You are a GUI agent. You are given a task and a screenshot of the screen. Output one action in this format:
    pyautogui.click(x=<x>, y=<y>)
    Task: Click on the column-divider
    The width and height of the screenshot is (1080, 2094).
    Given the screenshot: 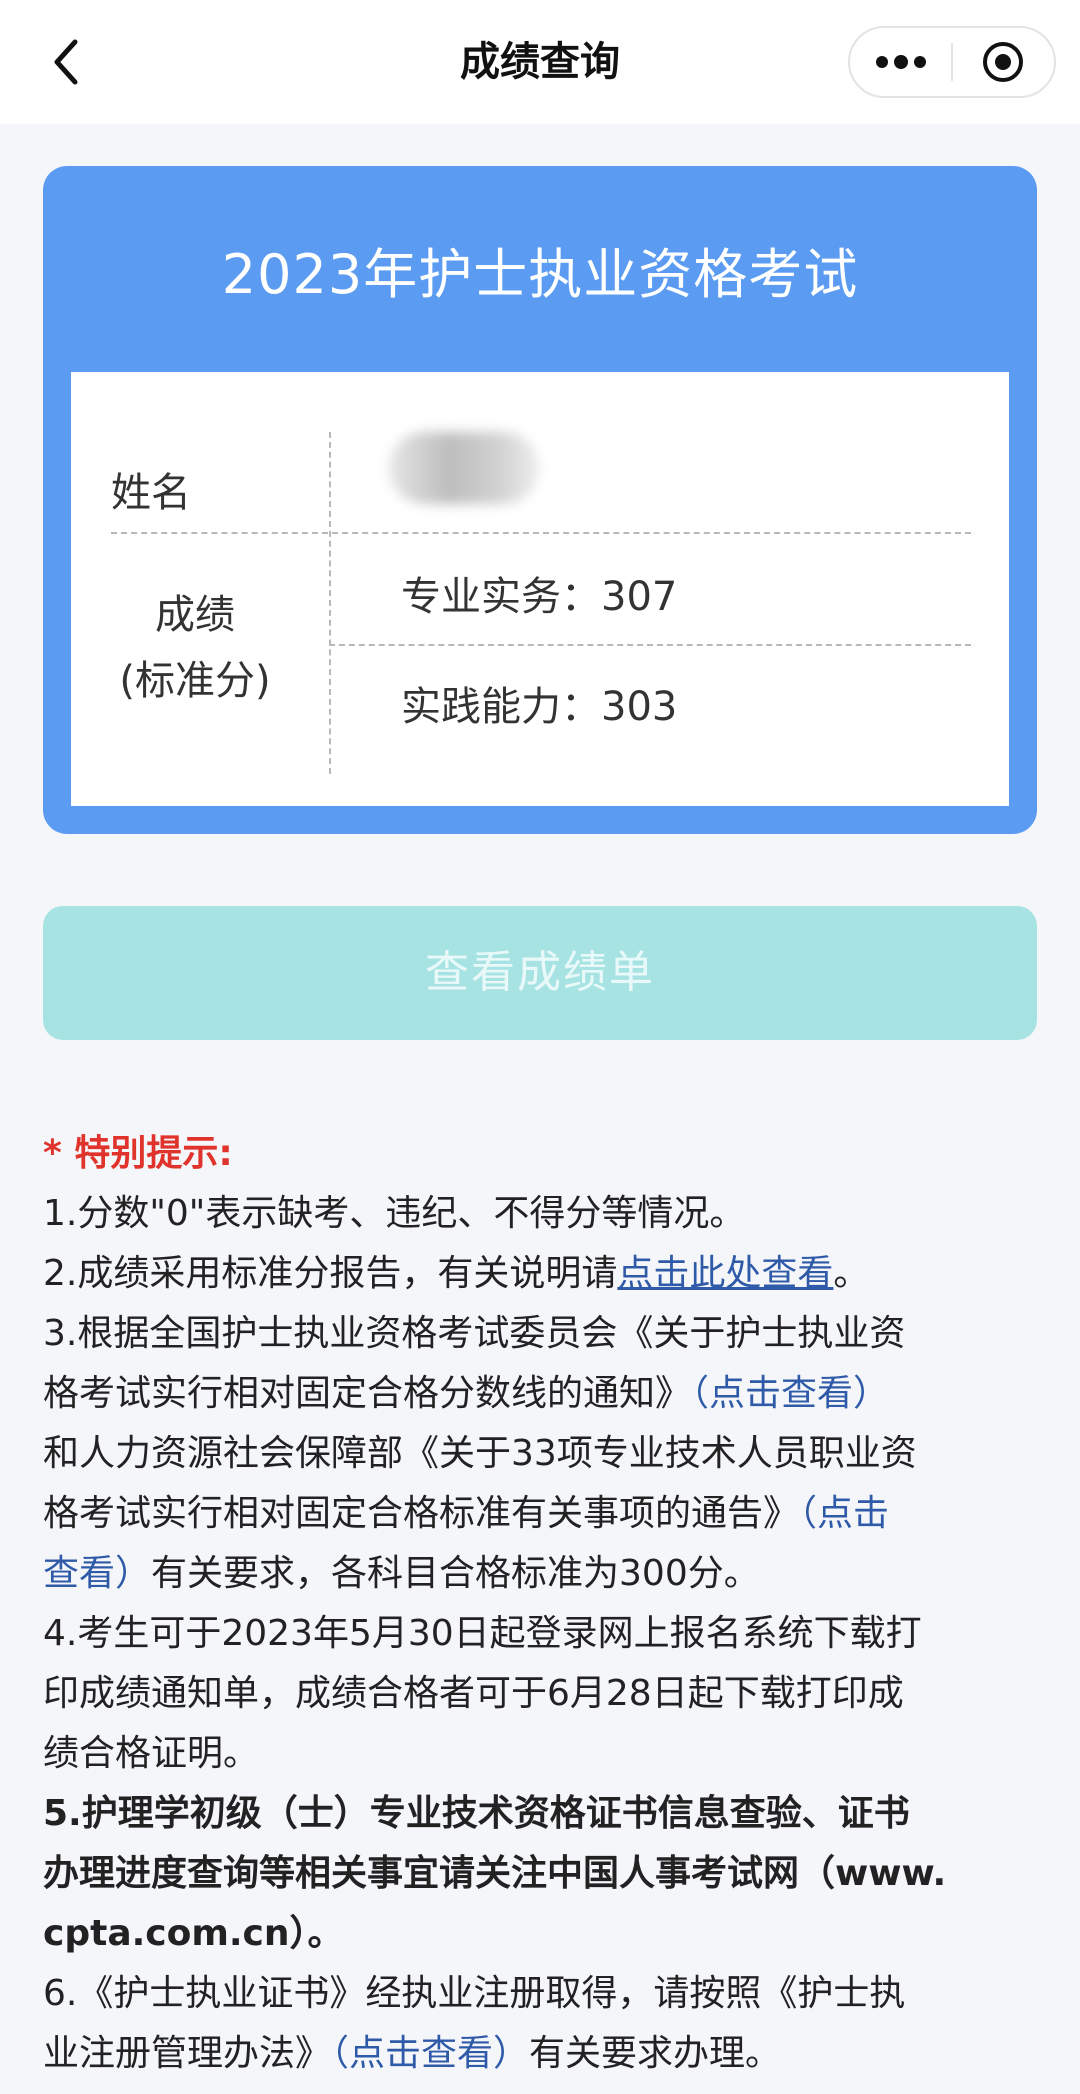 What is the action you would take?
    pyautogui.click(x=330, y=603)
    